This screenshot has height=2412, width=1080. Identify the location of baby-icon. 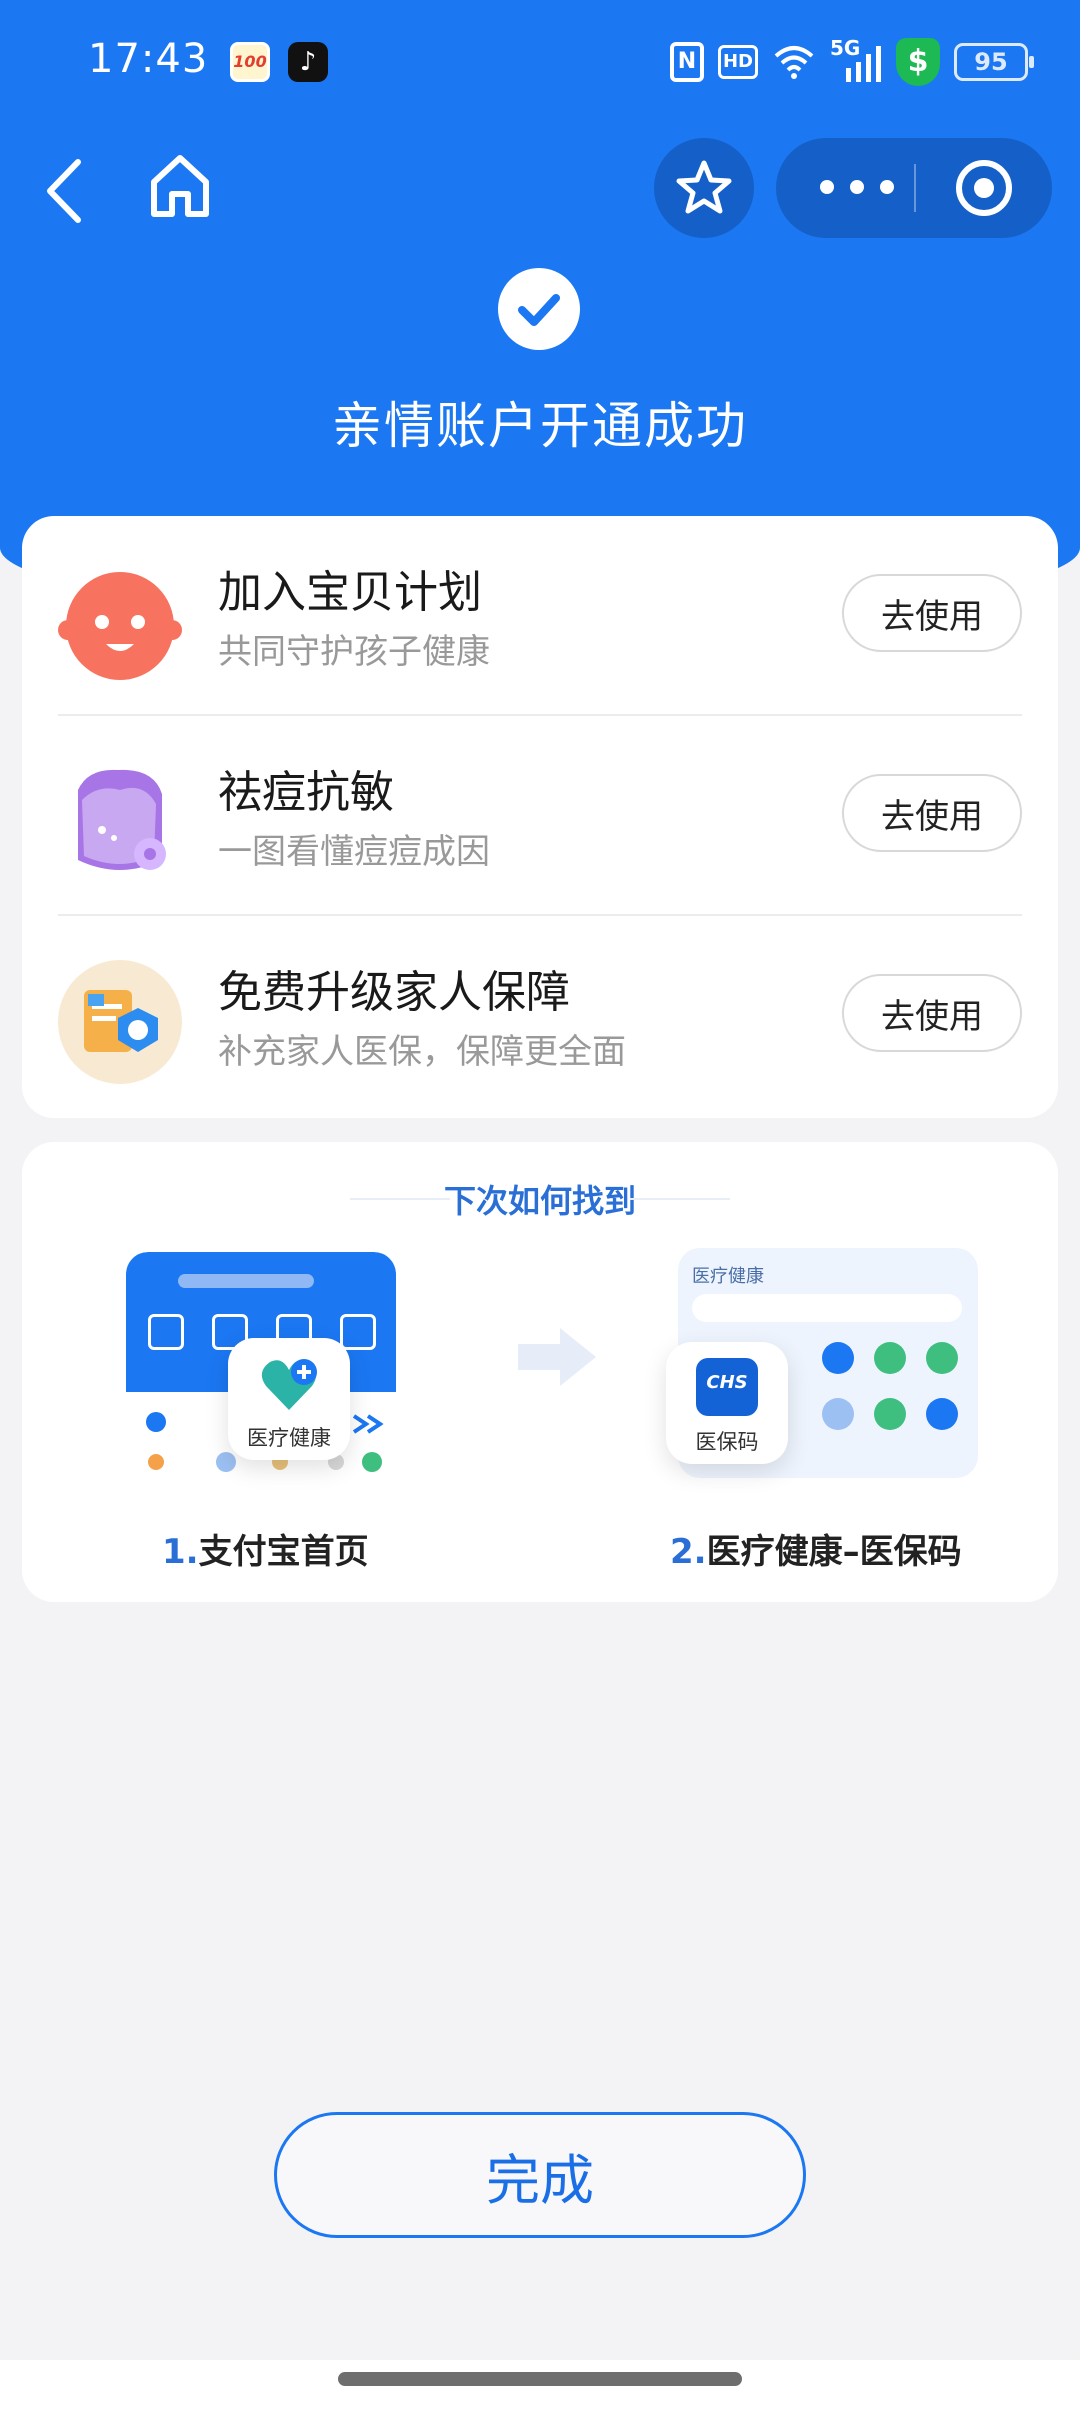
(120, 622).